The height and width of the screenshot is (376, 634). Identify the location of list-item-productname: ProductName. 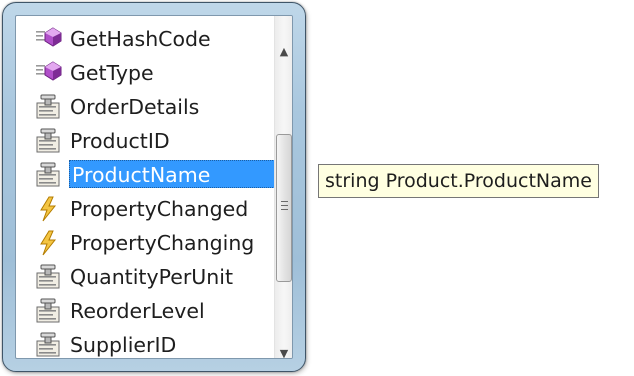
(145, 175).